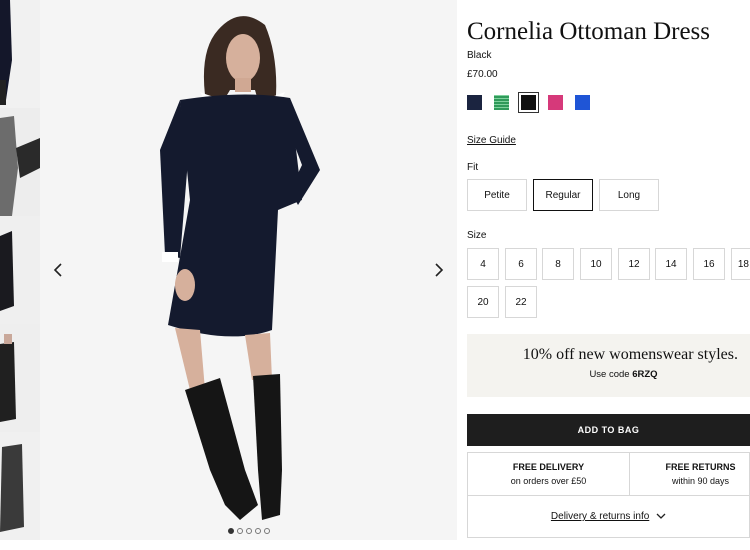 The width and height of the screenshot is (750, 550). What do you see at coordinates (634, 264) in the screenshot?
I see `size-option-12: 12` at bounding box center [634, 264].